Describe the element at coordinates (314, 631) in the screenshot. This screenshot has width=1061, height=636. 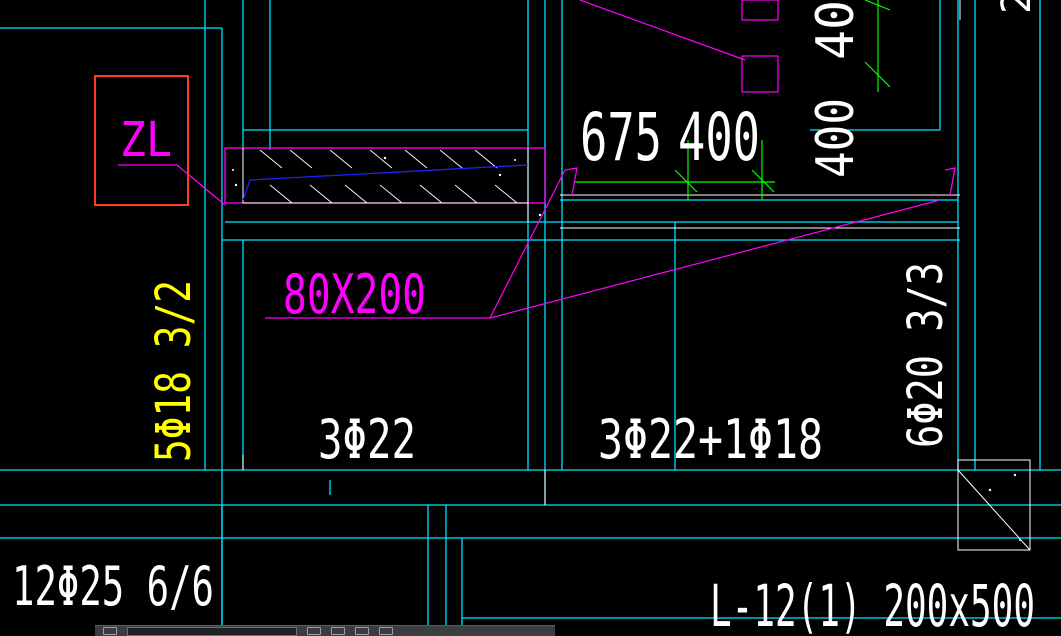
I see `snap-icon` at that location.